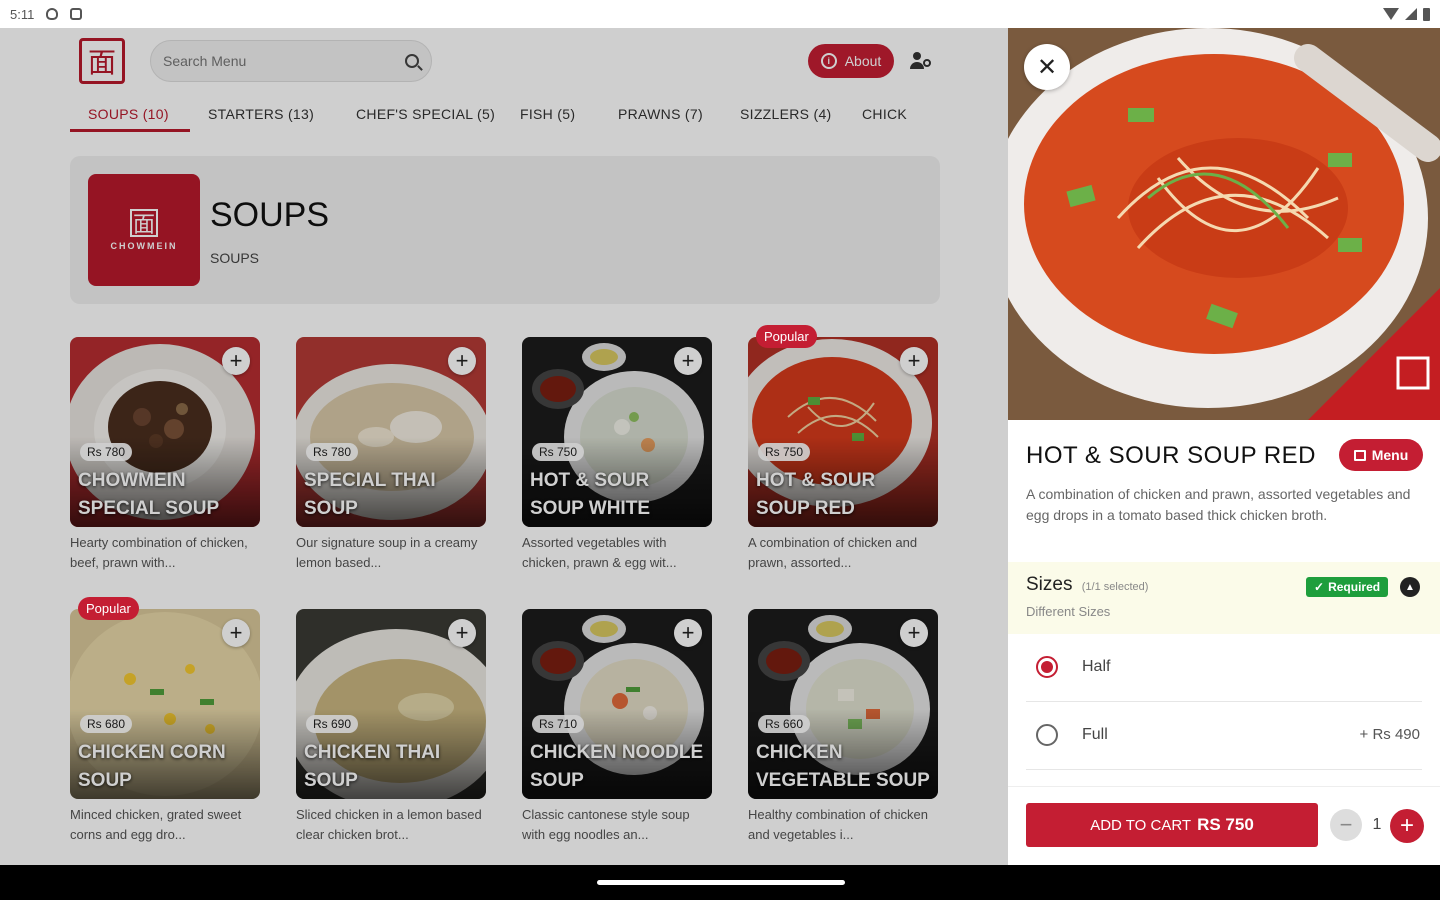  I want to click on battery-icon, so click(1426, 14).